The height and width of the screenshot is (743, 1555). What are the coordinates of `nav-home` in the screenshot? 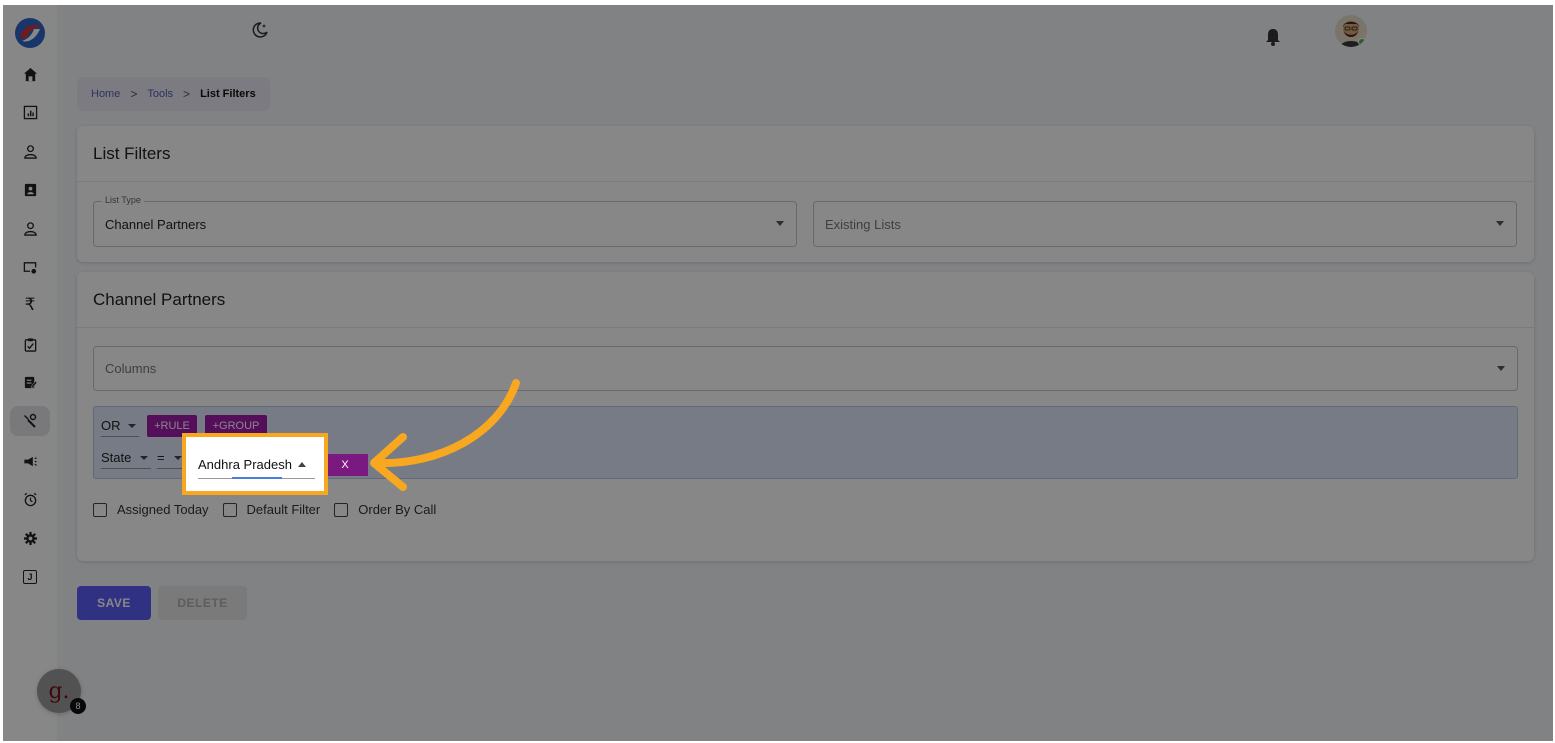 It's located at (30, 74).